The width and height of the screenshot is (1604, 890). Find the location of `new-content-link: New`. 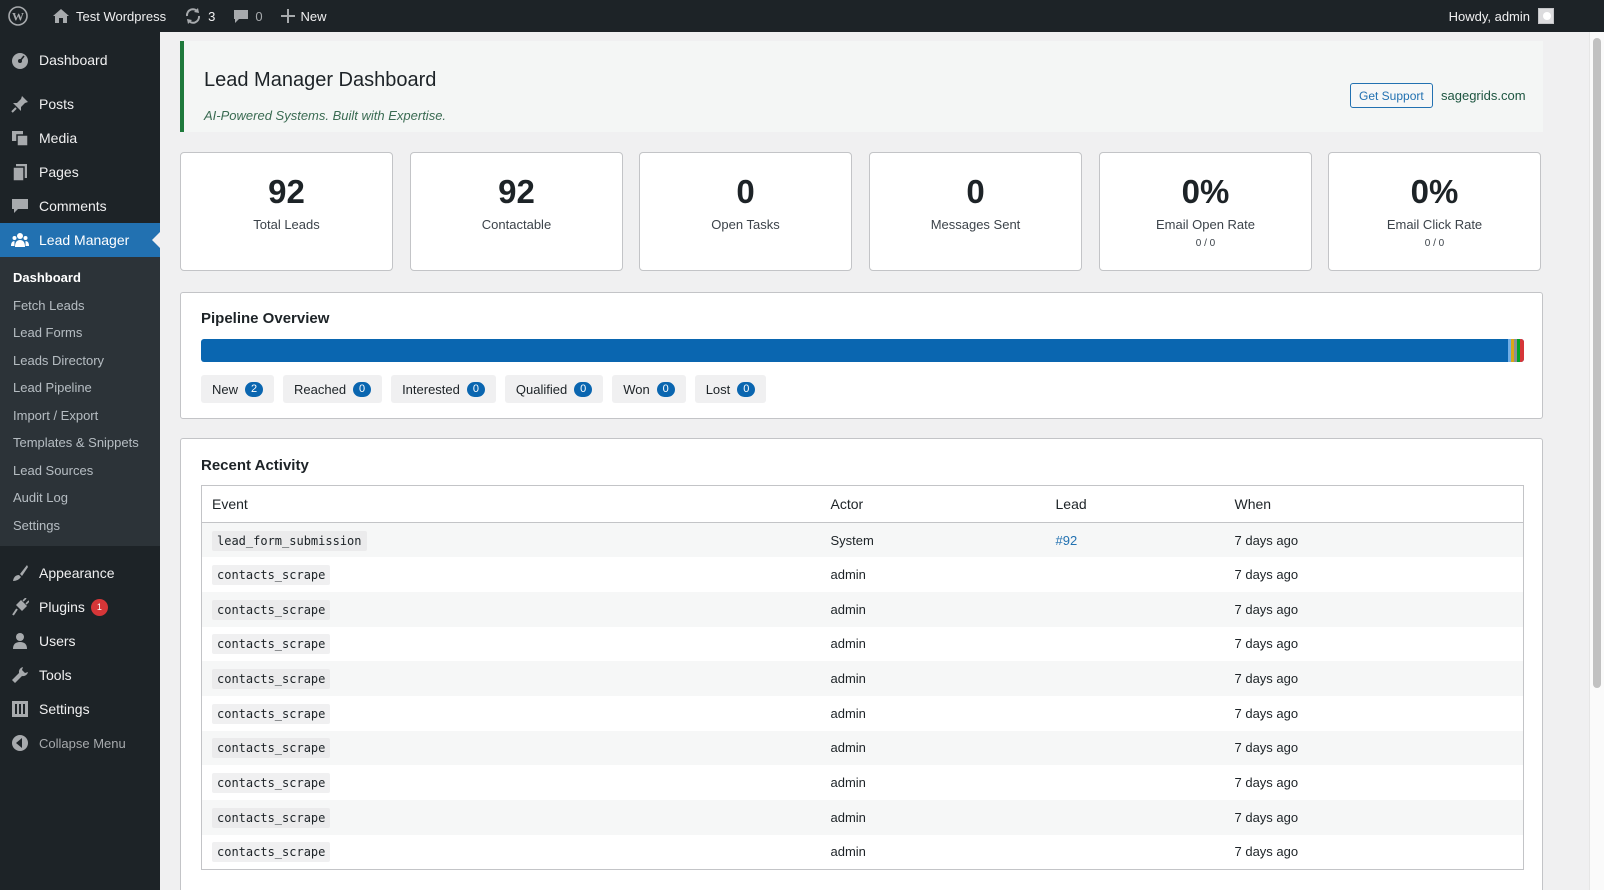

new-content-link: New is located at coordinates (304, 16).